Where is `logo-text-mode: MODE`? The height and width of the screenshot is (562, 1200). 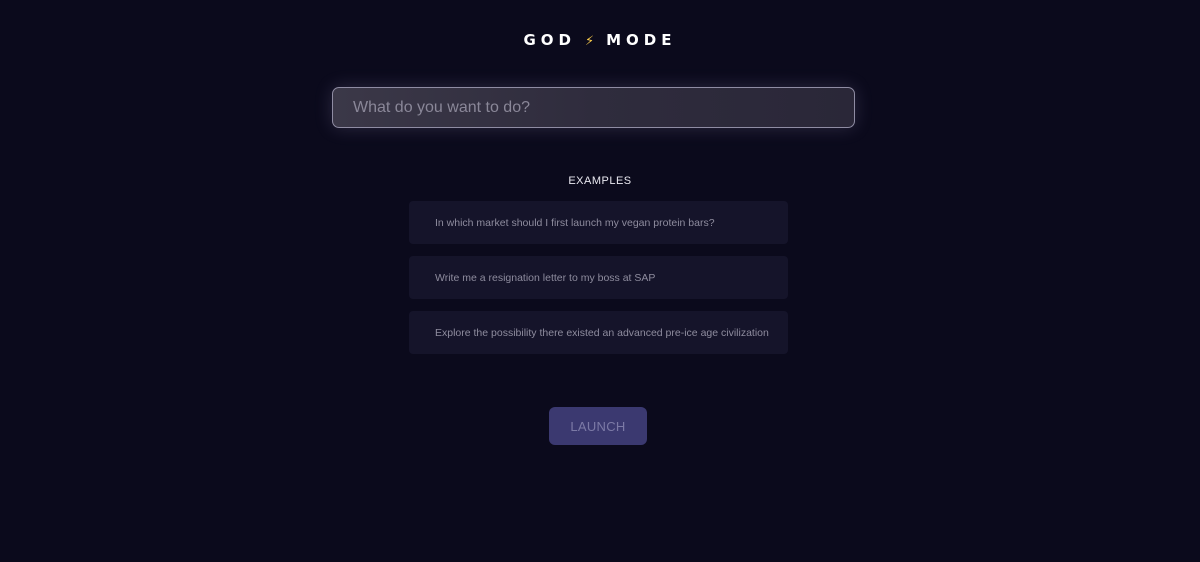 logo-text-mode: MODE is located at coordinates (641, 40).